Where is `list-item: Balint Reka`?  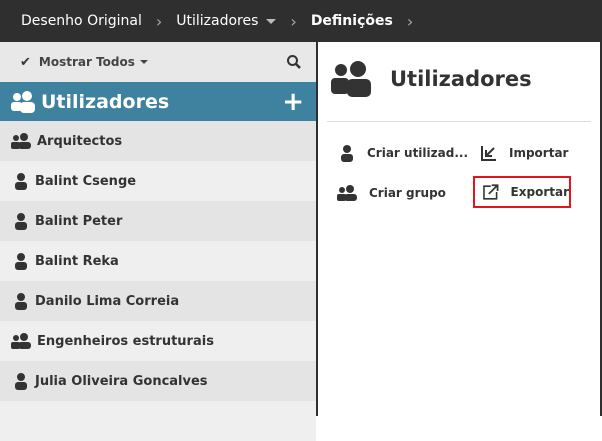
list-item: Balint Reka is located at coordinates (158, 261).